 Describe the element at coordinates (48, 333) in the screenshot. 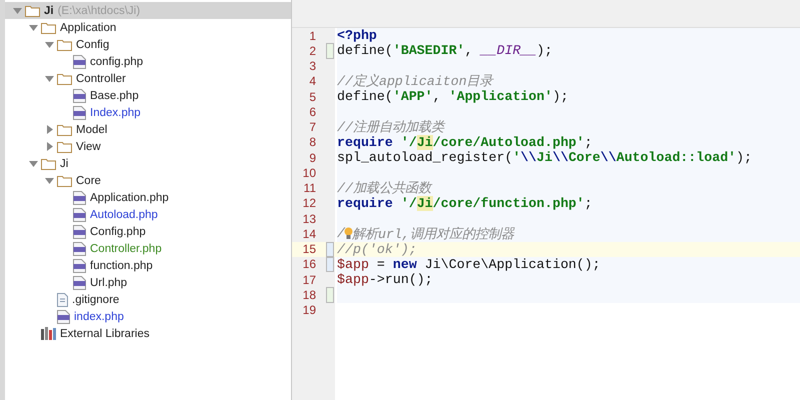

I see `library-icon` at that location.